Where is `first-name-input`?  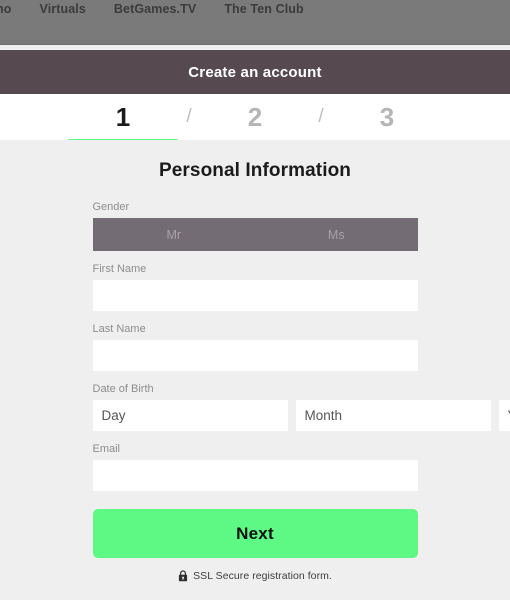
first-name-input is located at coordinates (255, 295).